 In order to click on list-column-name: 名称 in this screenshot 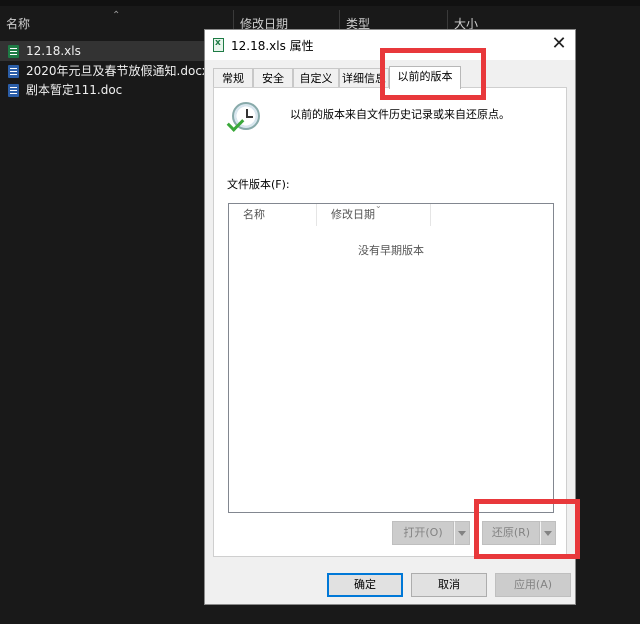, I will do `click(273, 215)`.